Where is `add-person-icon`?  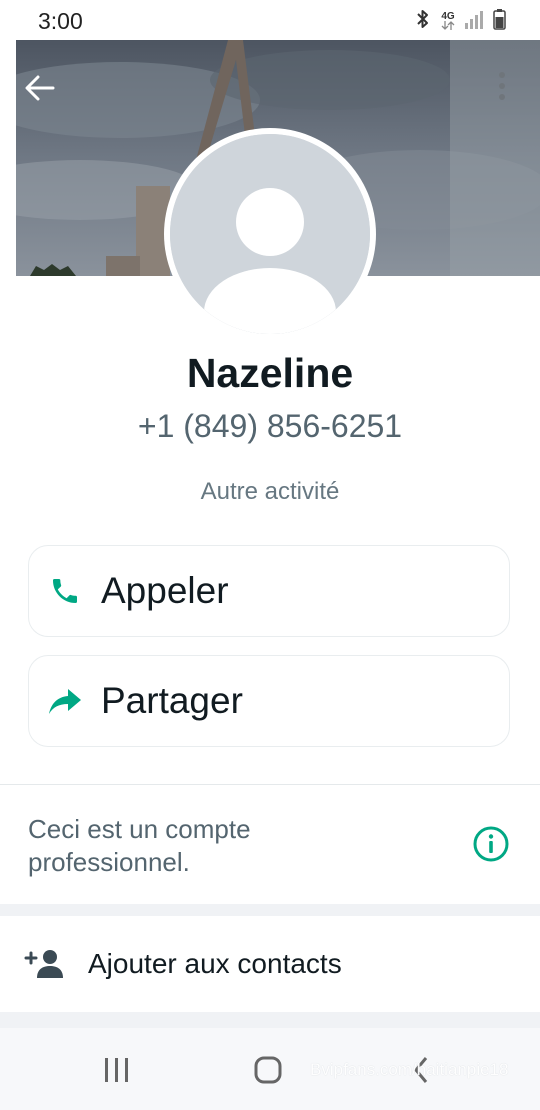
add-person-icon is located at coordinates (45, 966).